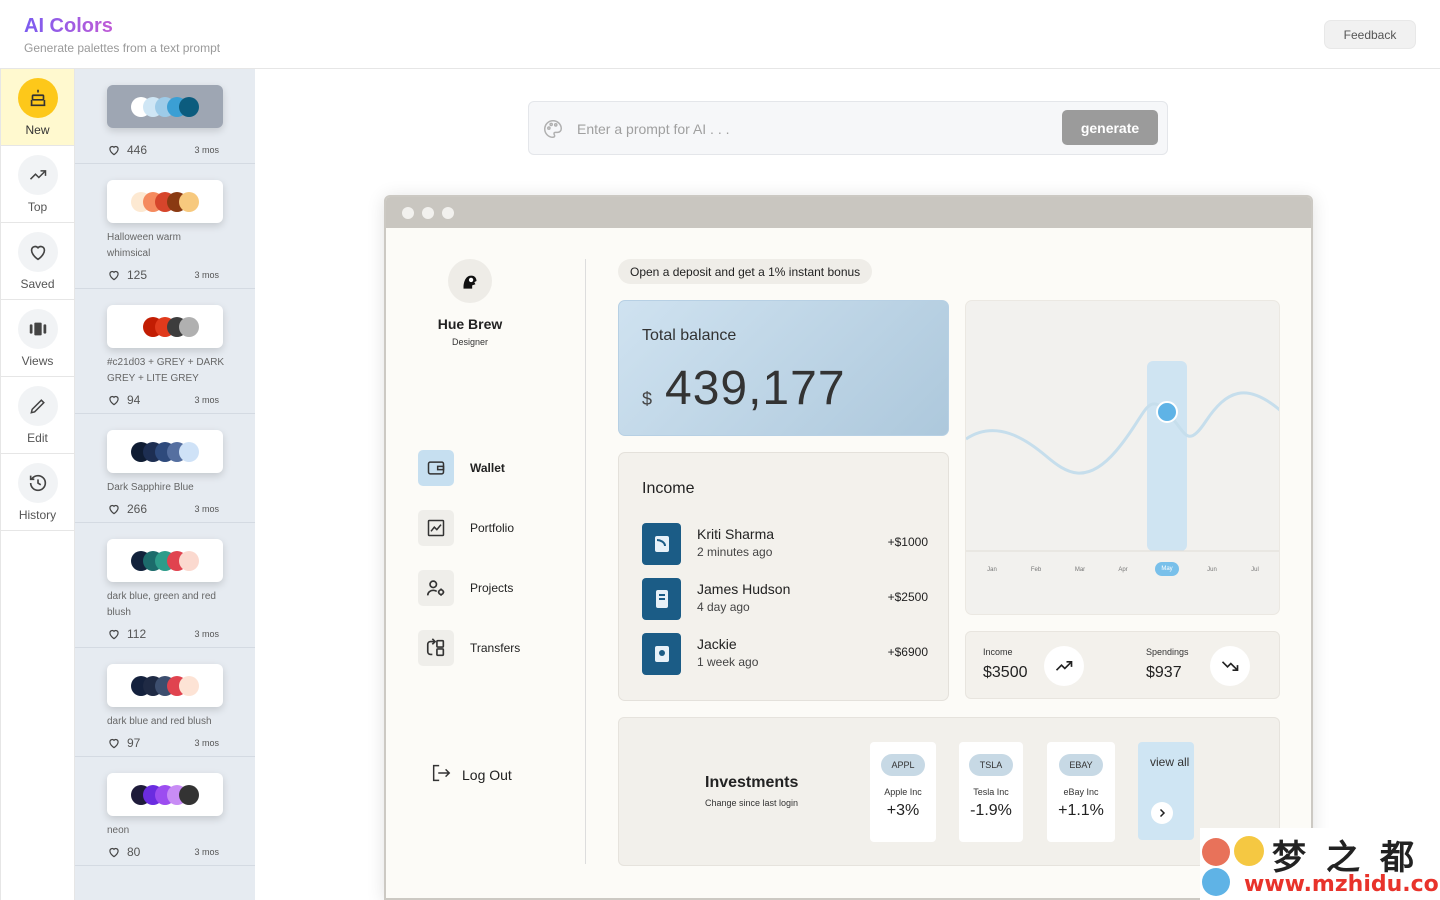 The width and height of the screenshot is (1440, 900). I want to click on like-count: 97, so click(134, 743).